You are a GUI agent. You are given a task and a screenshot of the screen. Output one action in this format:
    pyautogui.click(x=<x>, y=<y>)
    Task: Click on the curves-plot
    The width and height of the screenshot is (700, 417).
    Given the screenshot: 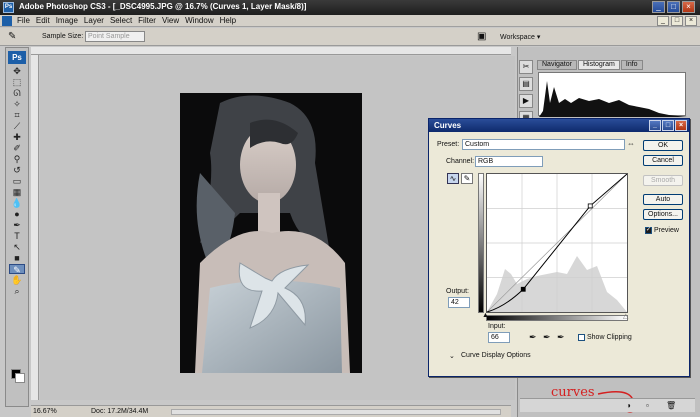 What is the action you would take?
    pyautogui.click(x=557, y=243)
    